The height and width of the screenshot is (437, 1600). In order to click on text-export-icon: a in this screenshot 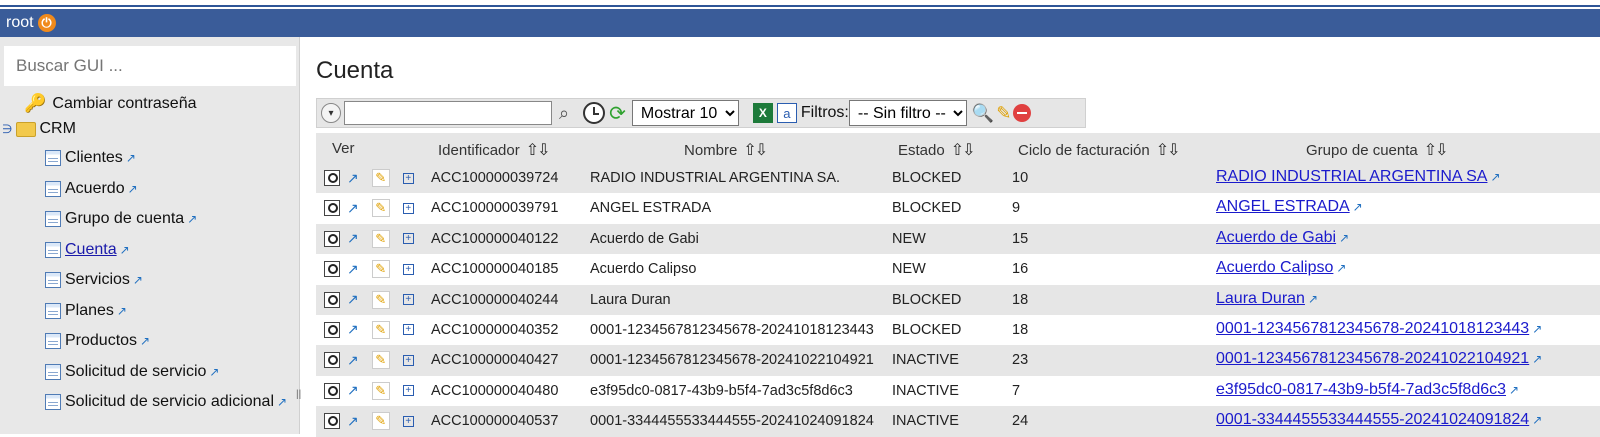, I will do `click(786, 113)`.